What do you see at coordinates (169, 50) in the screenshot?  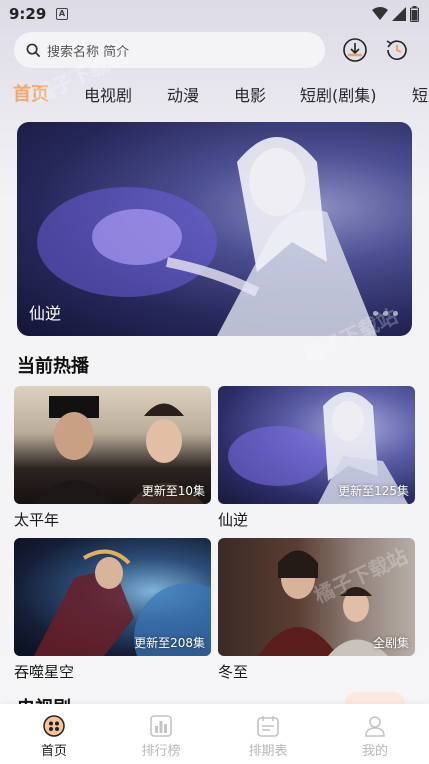 I see `search-input: 搜索名称 简介` at bounding box center [169, 50].